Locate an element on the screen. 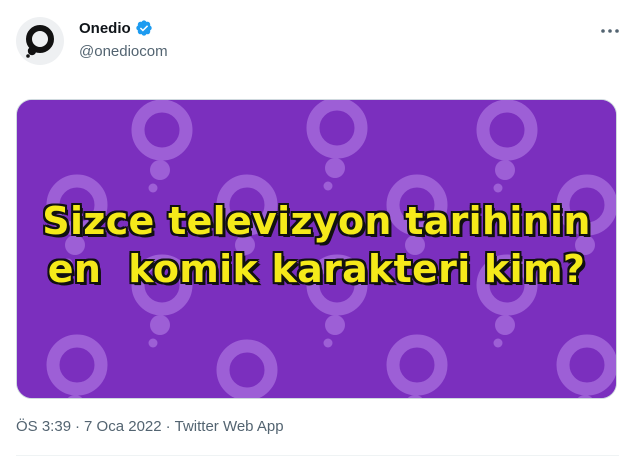  tweet-meta: ÖS 3:39 · 7 Oca 2022 · Twitter Web App is located at coordinates (150, 426).